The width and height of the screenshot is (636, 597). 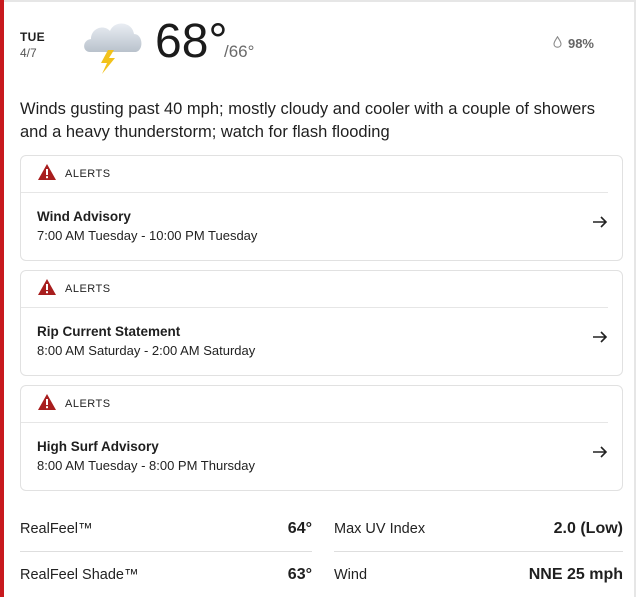 What do you see at coordinates (478, 529) in the screenshot?
I see `detail-max-uv: Max UV Index 2.0 (Low)` at bounding box center [478, 529].